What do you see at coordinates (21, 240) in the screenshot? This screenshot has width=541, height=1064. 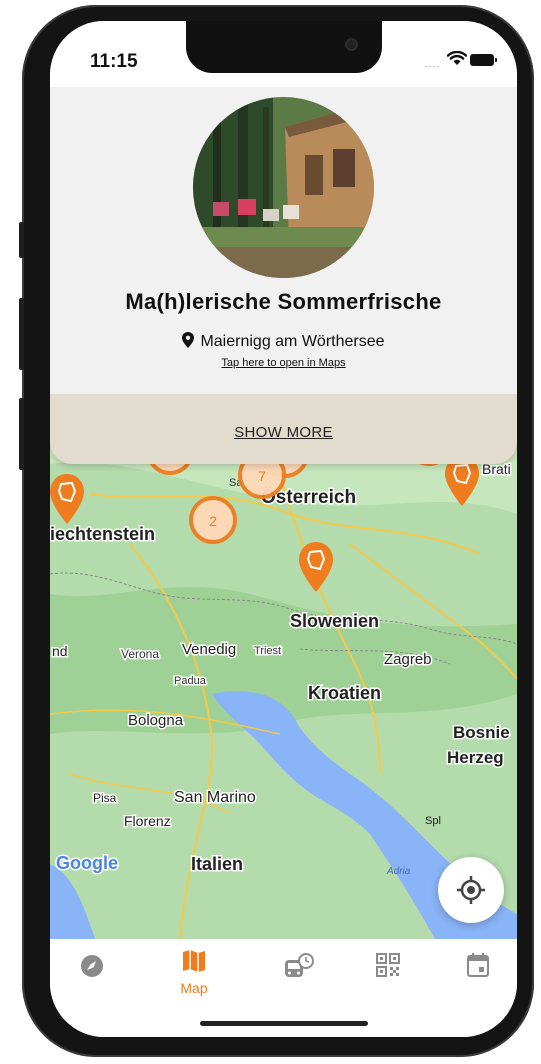 I see `mute-switch` at bounding box center [21, 240].